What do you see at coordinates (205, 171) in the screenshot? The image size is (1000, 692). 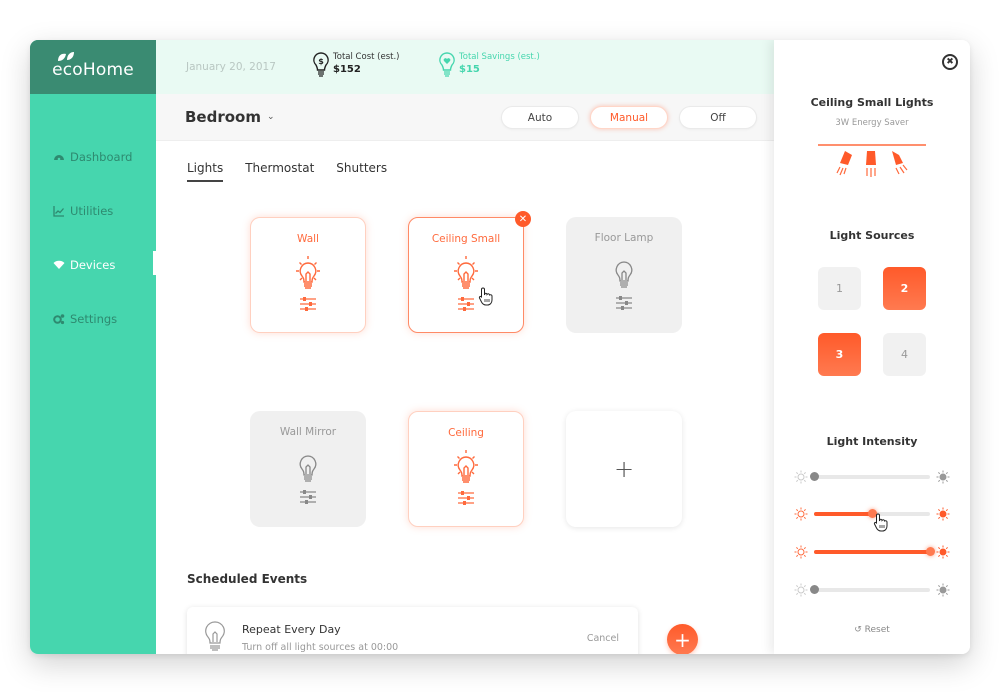 I see `tab-lights: Lights` at bounding box center [205, 171].